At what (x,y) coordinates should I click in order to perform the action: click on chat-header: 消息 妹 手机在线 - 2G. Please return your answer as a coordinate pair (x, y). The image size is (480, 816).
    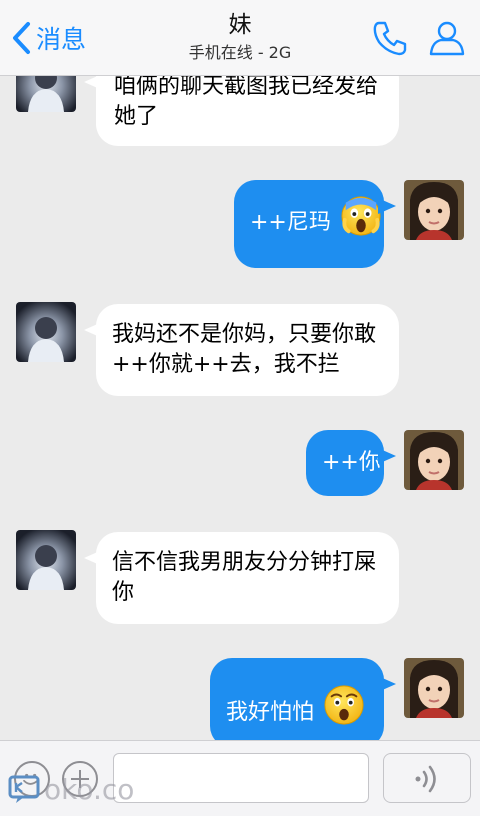
    Looking at the image, I should click on (240, 38).